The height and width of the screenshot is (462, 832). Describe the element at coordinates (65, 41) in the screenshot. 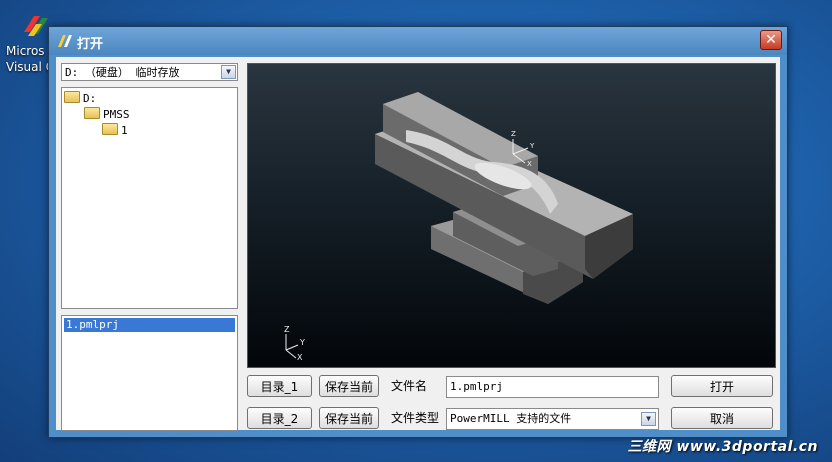

I see `powermill-icon` at that location.